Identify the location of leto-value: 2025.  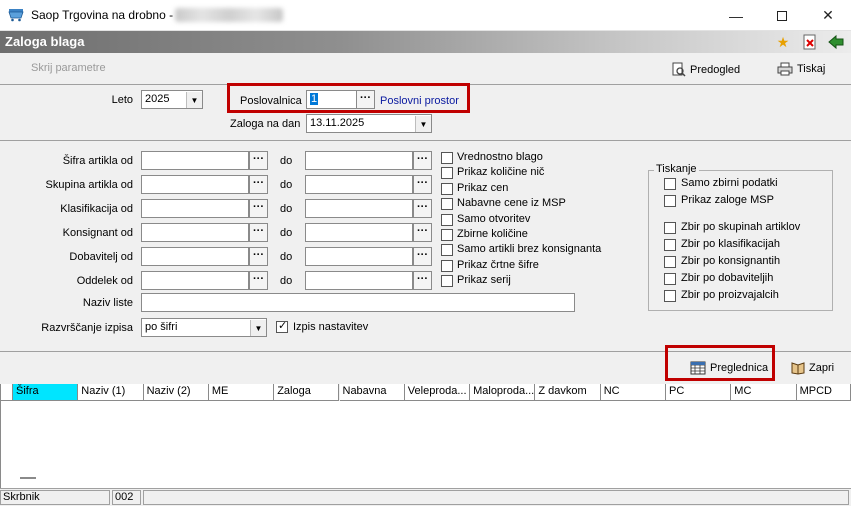
(157, 99).